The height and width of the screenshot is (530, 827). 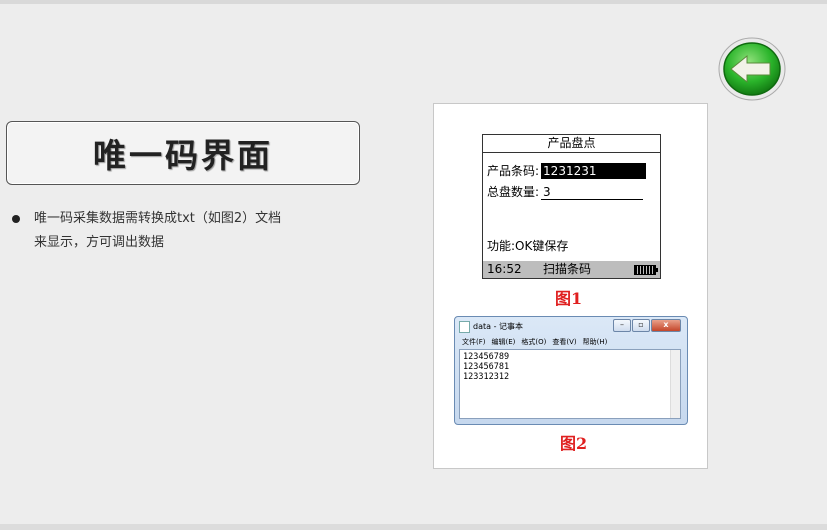 I want to click on maximize-button: ▫, so click(x=641, y=325).